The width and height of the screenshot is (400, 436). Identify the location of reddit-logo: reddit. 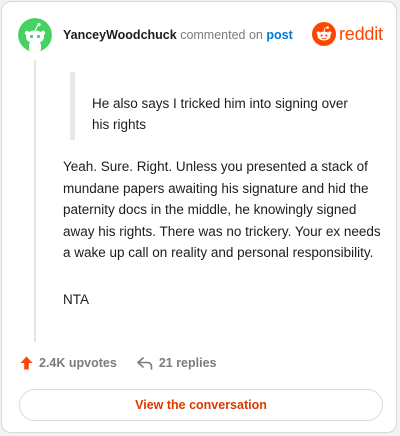
(347, 34).